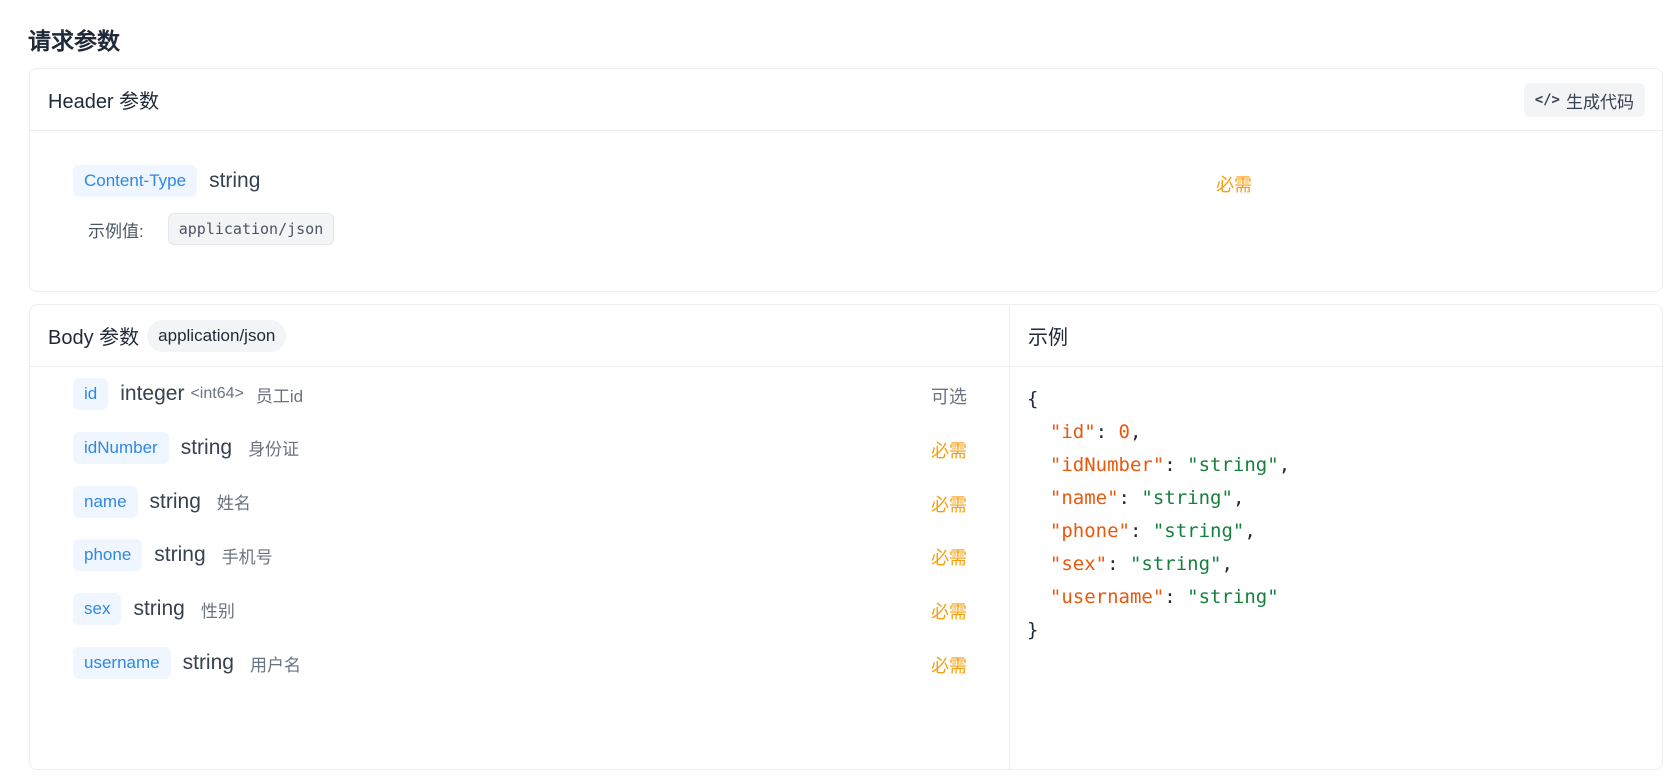  Describe the element at coordinates (135, 181) in the screenshot. I see `param-name-tag: Content-Type` at that location.